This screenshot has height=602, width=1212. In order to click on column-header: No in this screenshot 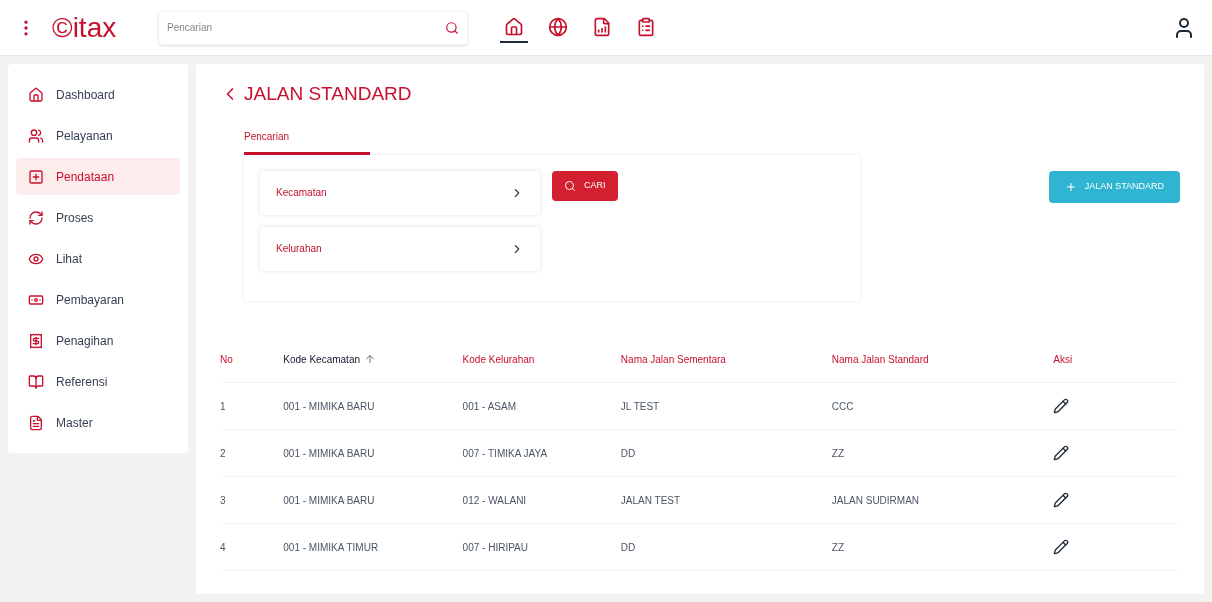, I will do `click(226, 359)`.